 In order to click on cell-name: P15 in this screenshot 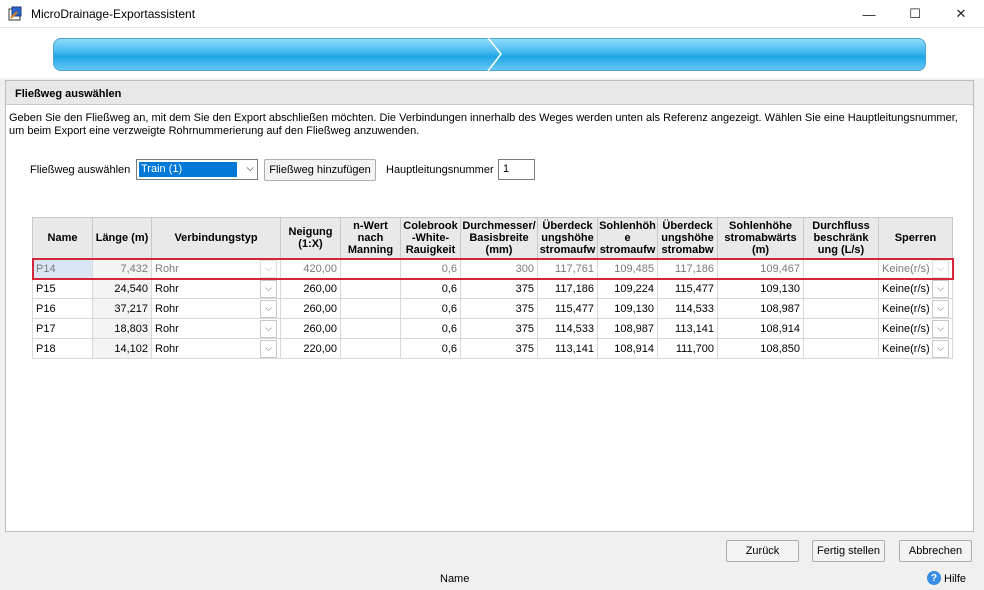, I will do `click(62, 288)`.